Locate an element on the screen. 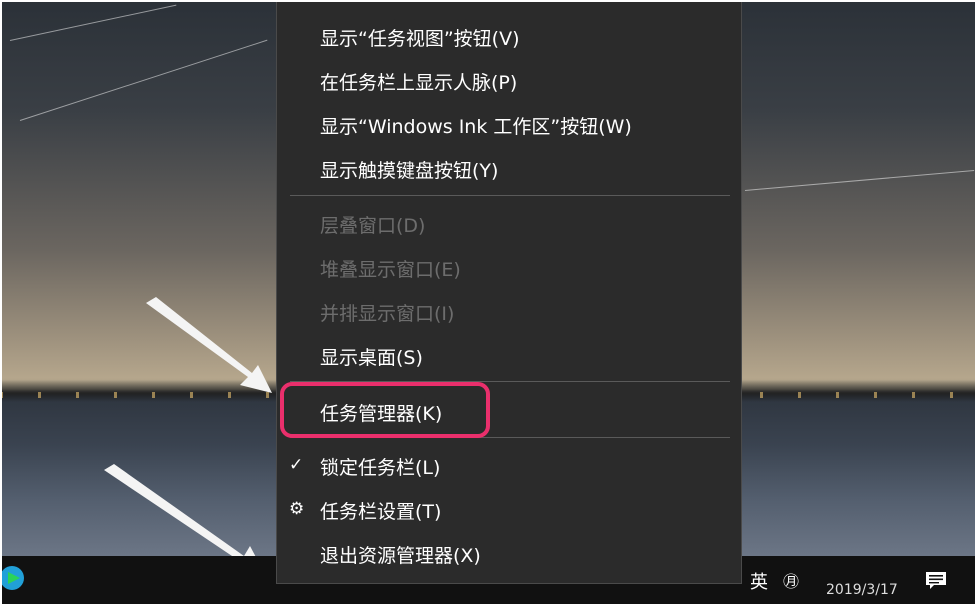 The height and width of the screenshot is (606, 977). menu-item-label: 显示“任务视图”按钮(V) is located at coordinates (420, 39).